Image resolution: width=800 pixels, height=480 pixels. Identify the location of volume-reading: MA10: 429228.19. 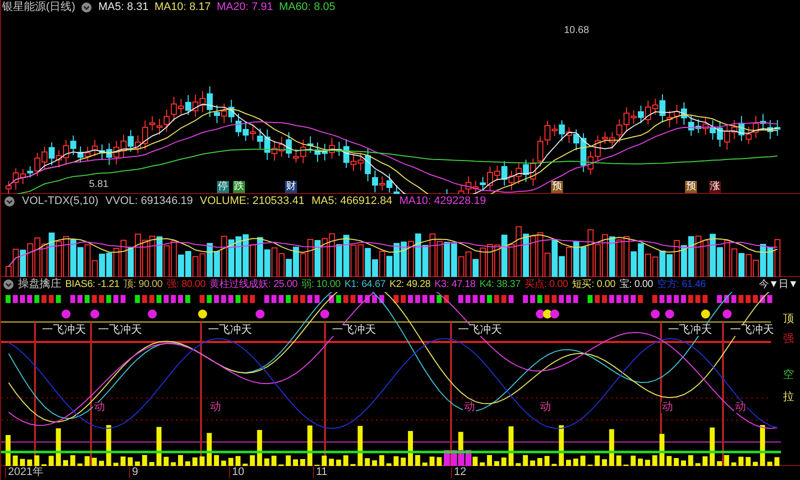
(442, 201).